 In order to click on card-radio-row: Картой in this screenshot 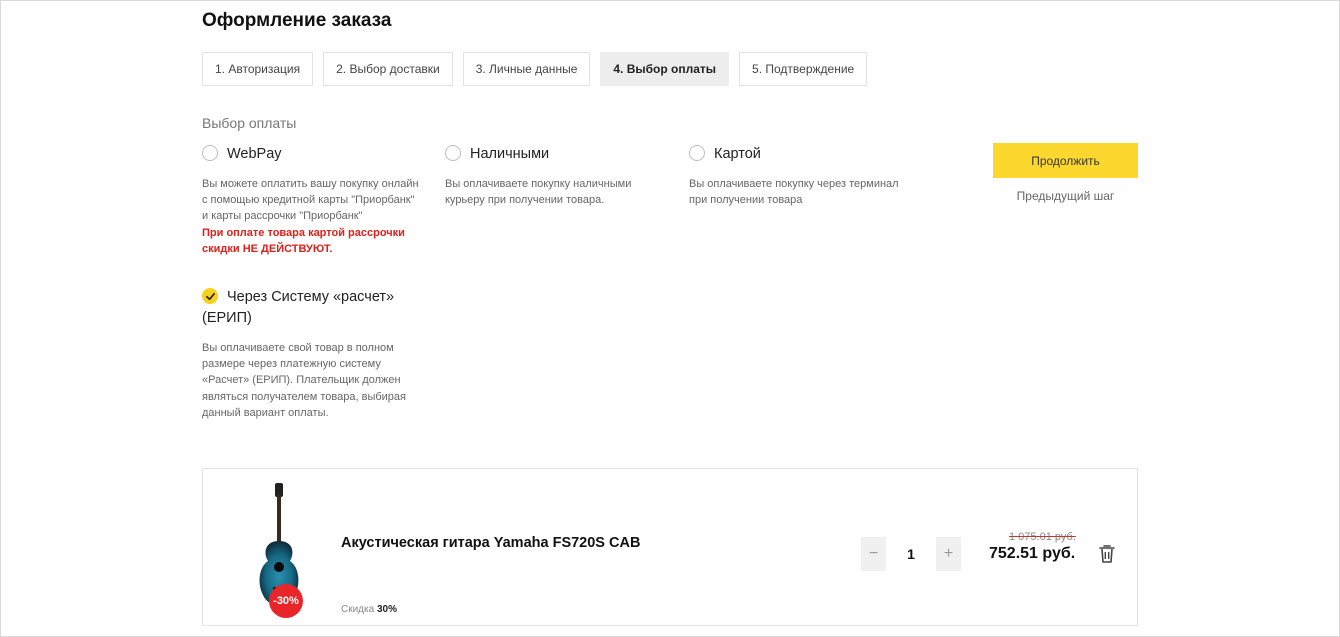, I will do `click(809, 154)`.